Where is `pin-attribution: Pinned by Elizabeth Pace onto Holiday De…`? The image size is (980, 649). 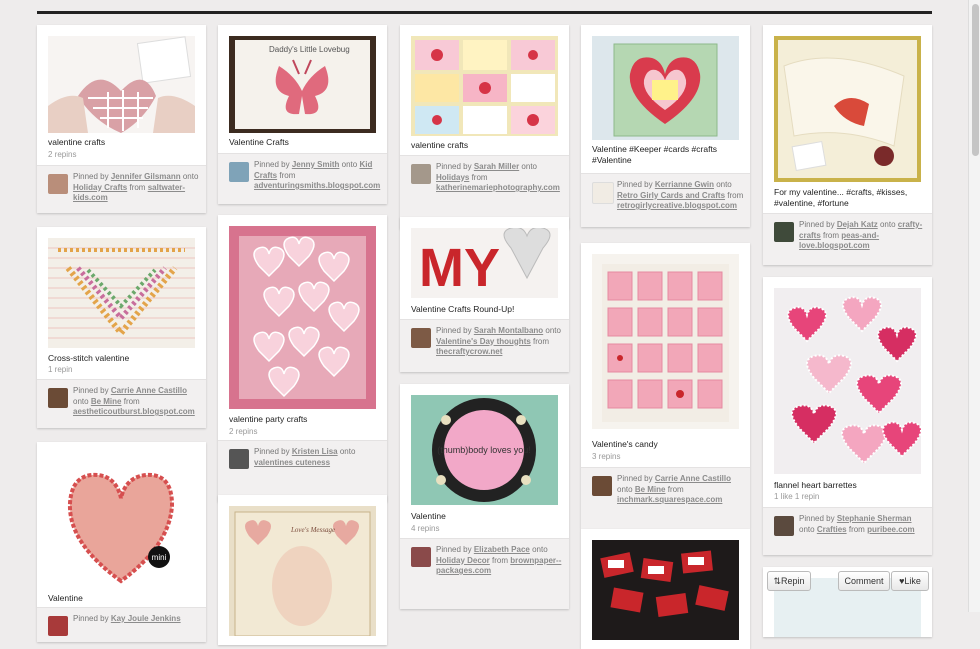
pin-attribution: Pinned by Elizabeth Pace onto Holiday De… is located at coordinates (484, 573).